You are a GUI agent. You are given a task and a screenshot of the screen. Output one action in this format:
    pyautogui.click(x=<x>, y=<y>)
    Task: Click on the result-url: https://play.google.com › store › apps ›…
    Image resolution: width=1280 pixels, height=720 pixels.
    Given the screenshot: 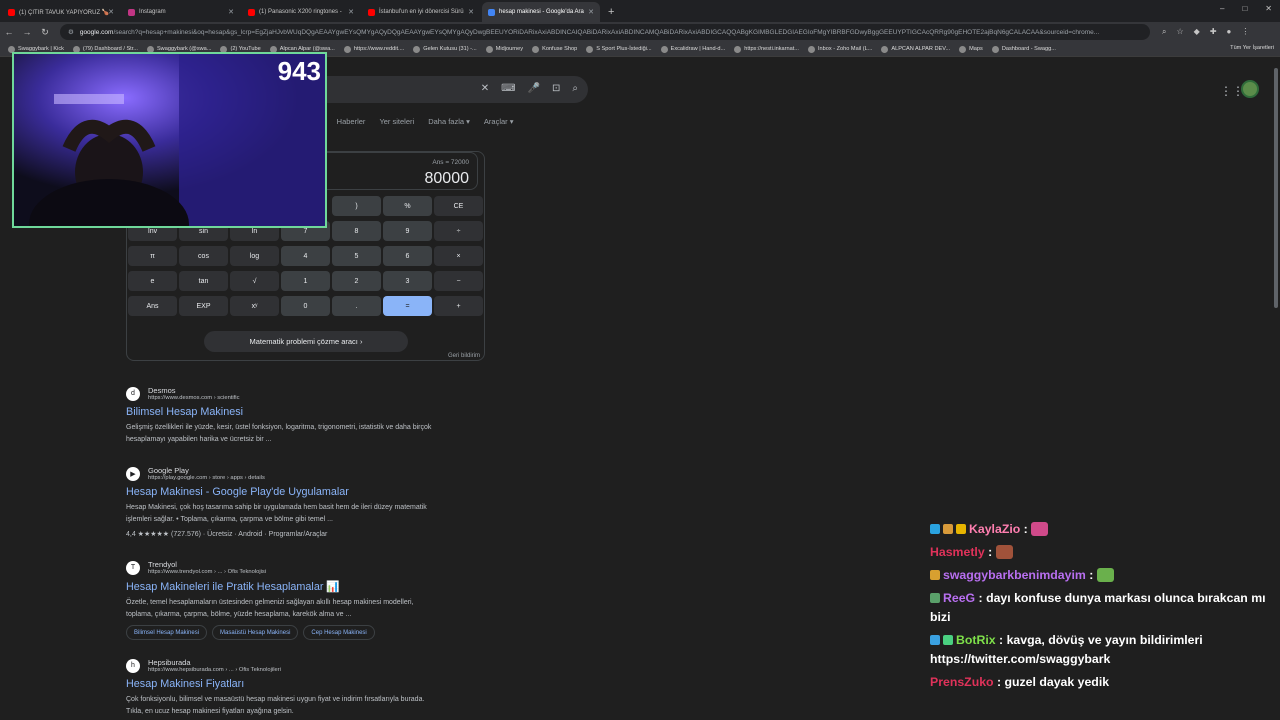 What is the action you would take?
    pyautogui.click(x=206, y=478)
    